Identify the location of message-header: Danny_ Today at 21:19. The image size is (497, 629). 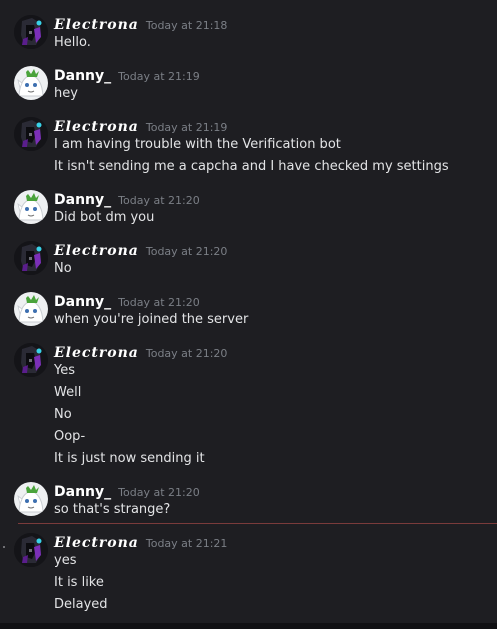
(127, 74).